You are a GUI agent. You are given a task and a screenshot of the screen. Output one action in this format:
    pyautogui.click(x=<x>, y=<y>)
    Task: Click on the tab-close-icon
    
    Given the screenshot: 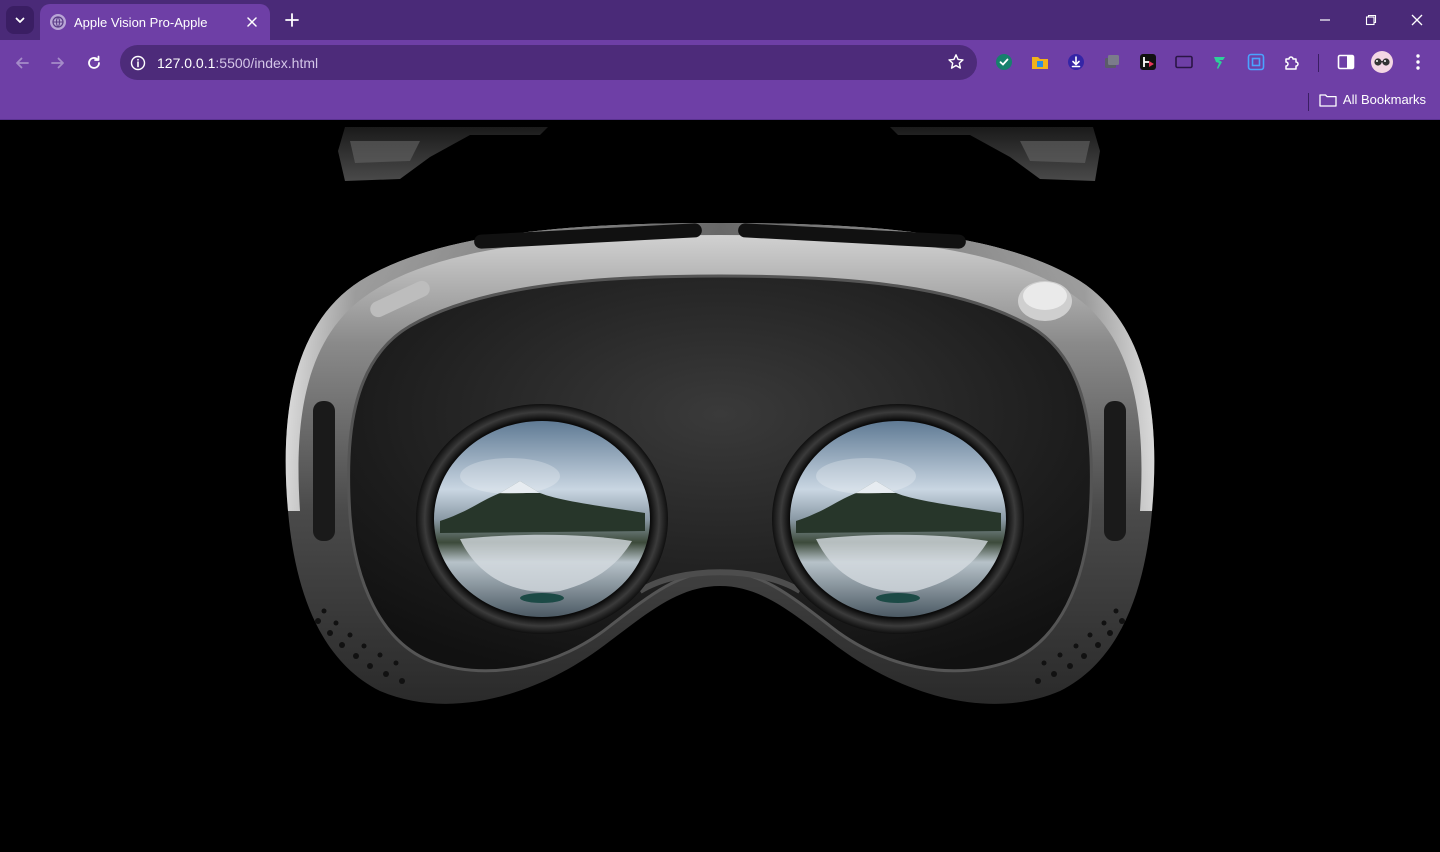 What is the action you would take?
    pyautogui.click(x=252, y=22)
    